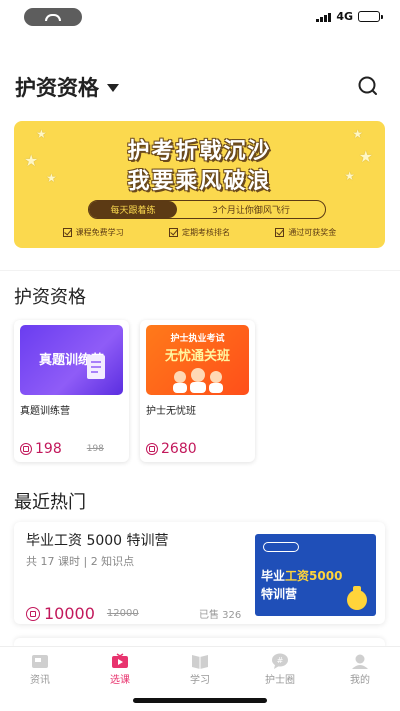 Image resolution: width=400 pixels, height=711 pixels. Describe the element at coordinates (80, 561) in the screenshot. I see `hot-course-meta: 共 17 课时 | 2 知识点` at that location.